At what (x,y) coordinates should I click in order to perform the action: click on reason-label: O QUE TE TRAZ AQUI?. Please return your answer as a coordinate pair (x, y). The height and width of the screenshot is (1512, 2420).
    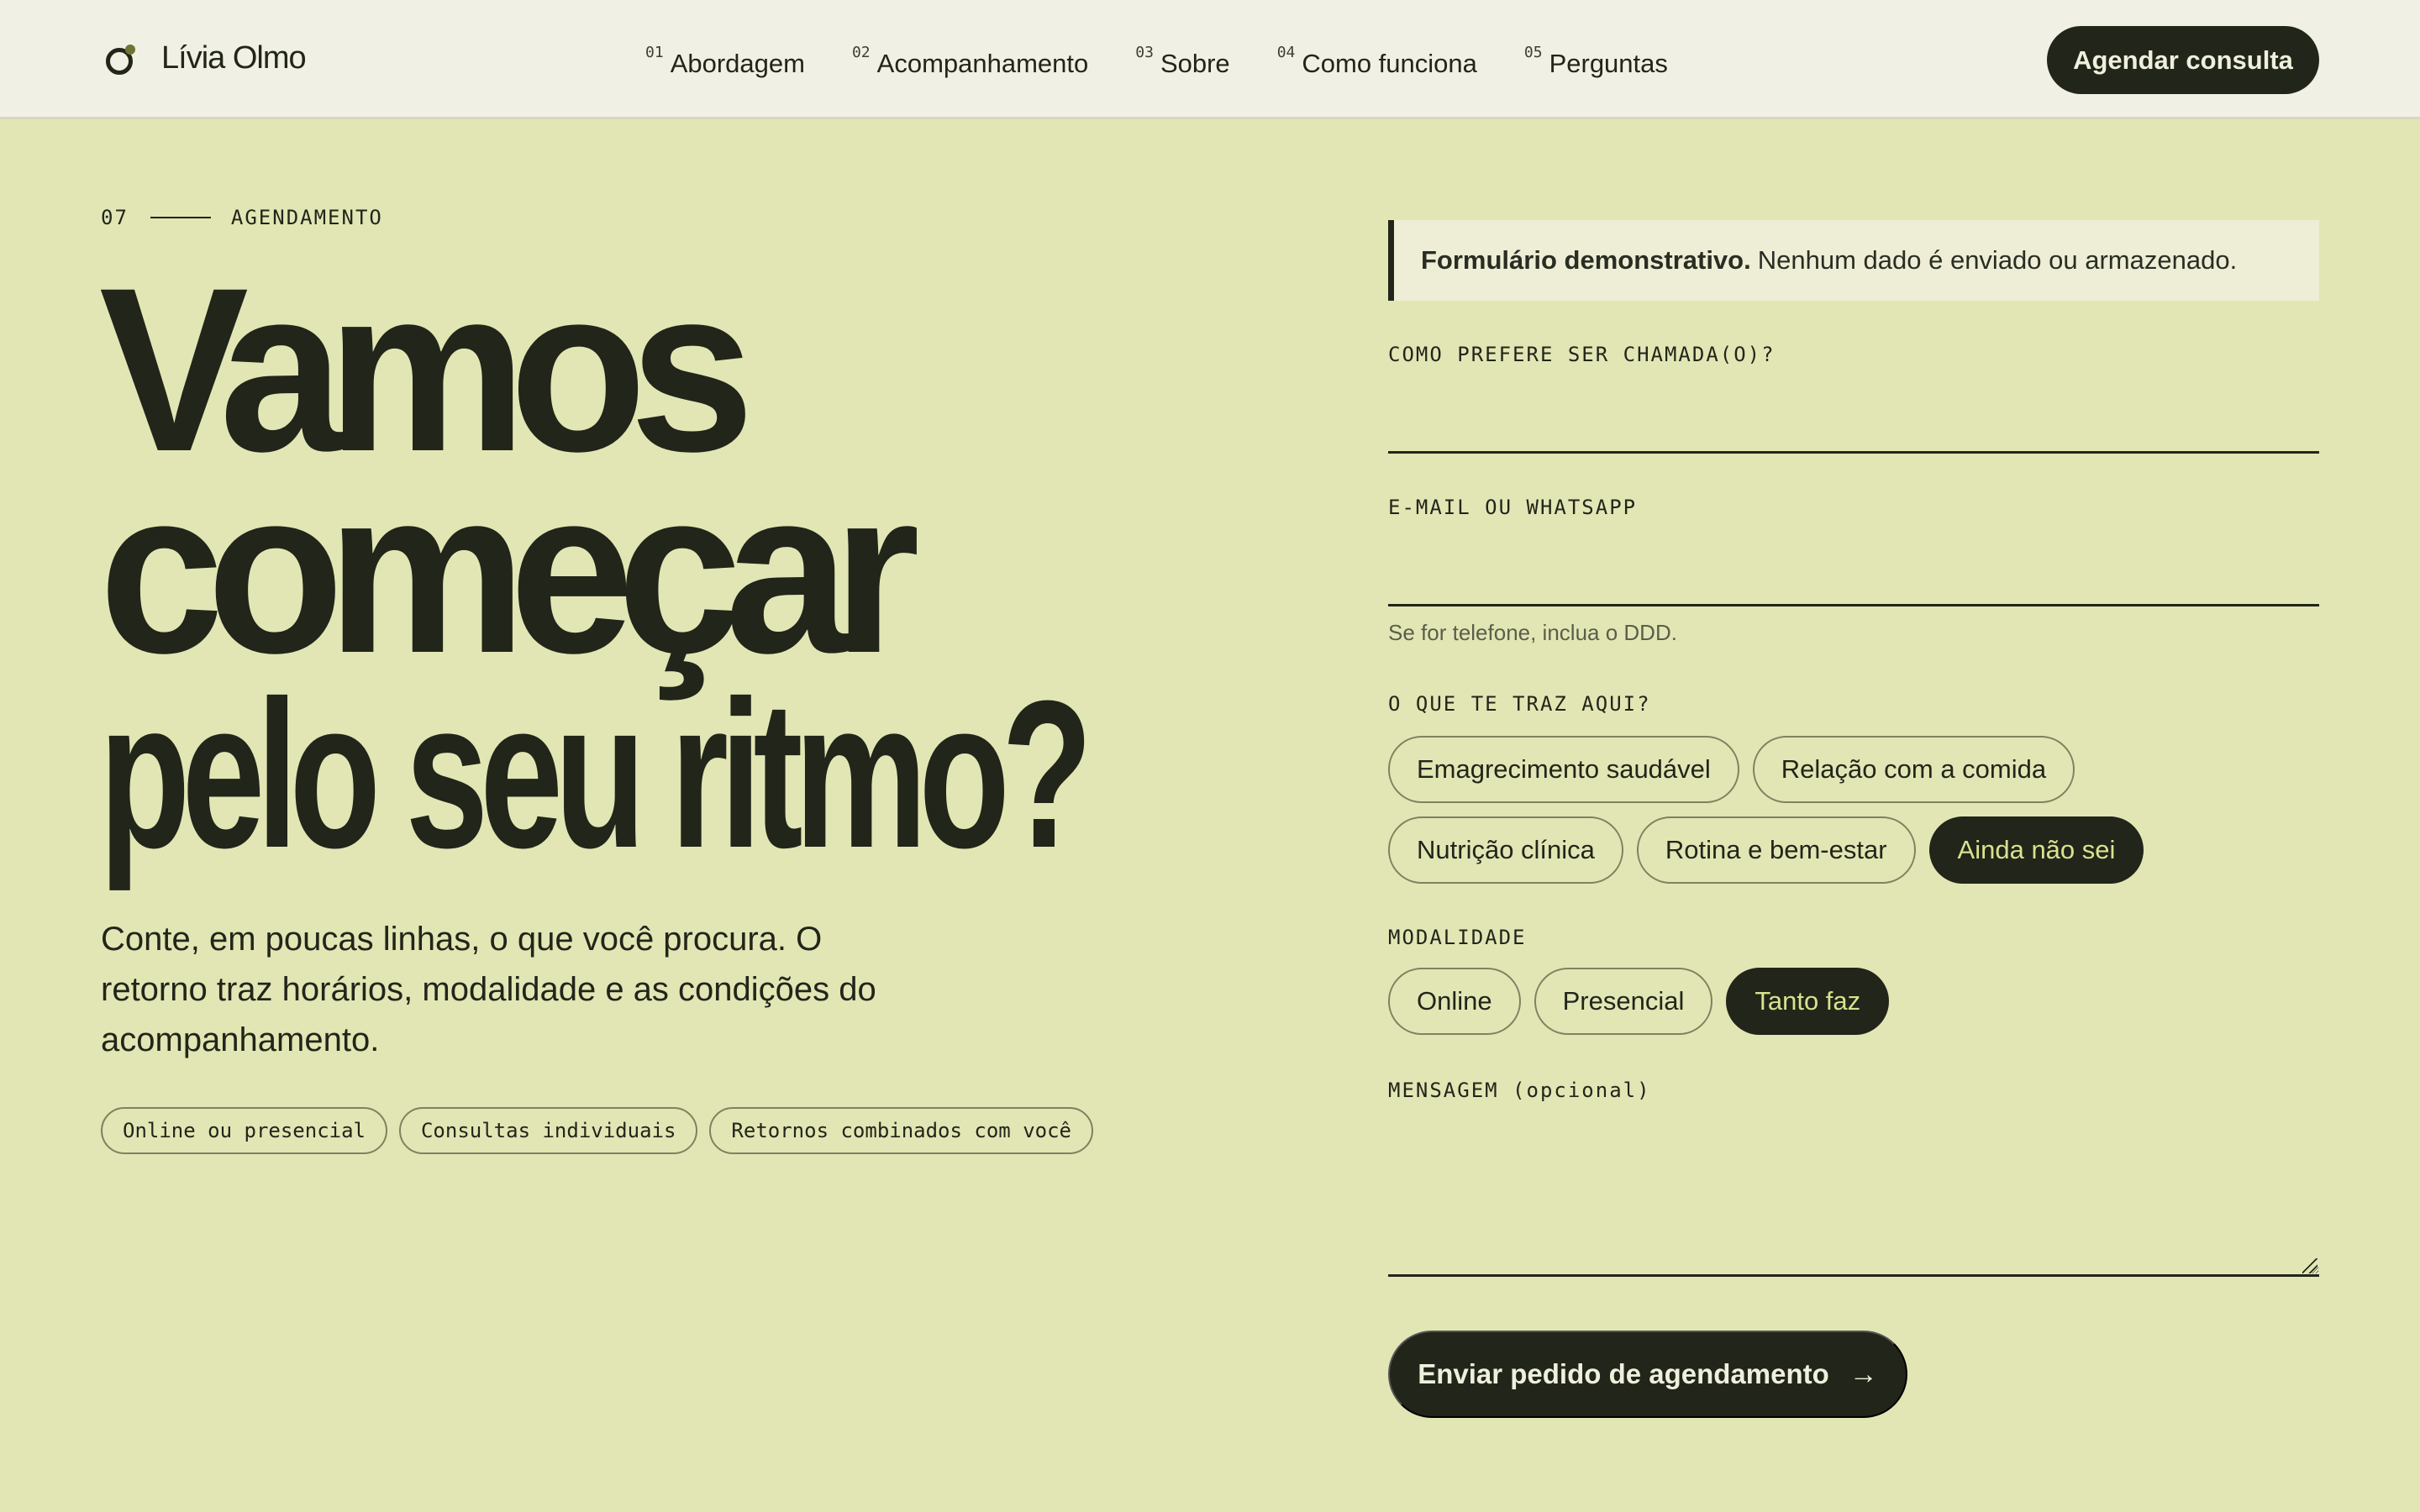
    Looking at the image, I should click on (1519, 704).